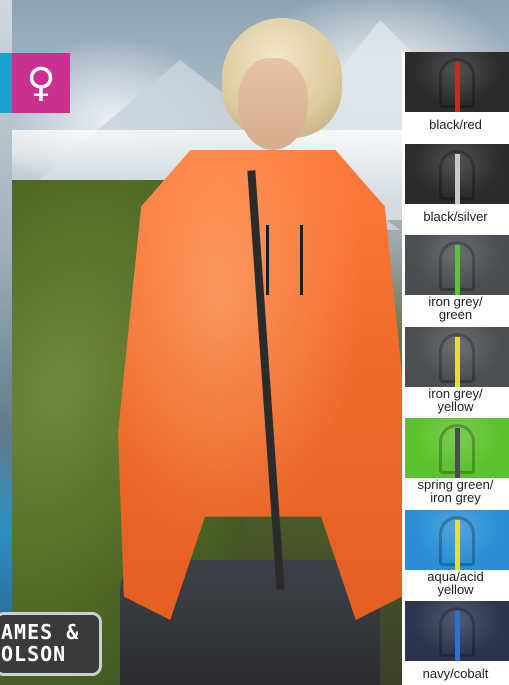 This screenshot has height=685, width=509. Describe the element at coordinates (273, 104) in the screenshot. I see `model-face` at that location.